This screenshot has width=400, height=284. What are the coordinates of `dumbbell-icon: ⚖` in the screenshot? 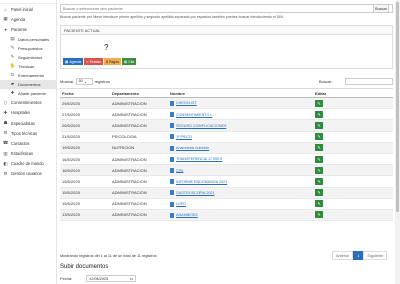 It's located at (12, 75).